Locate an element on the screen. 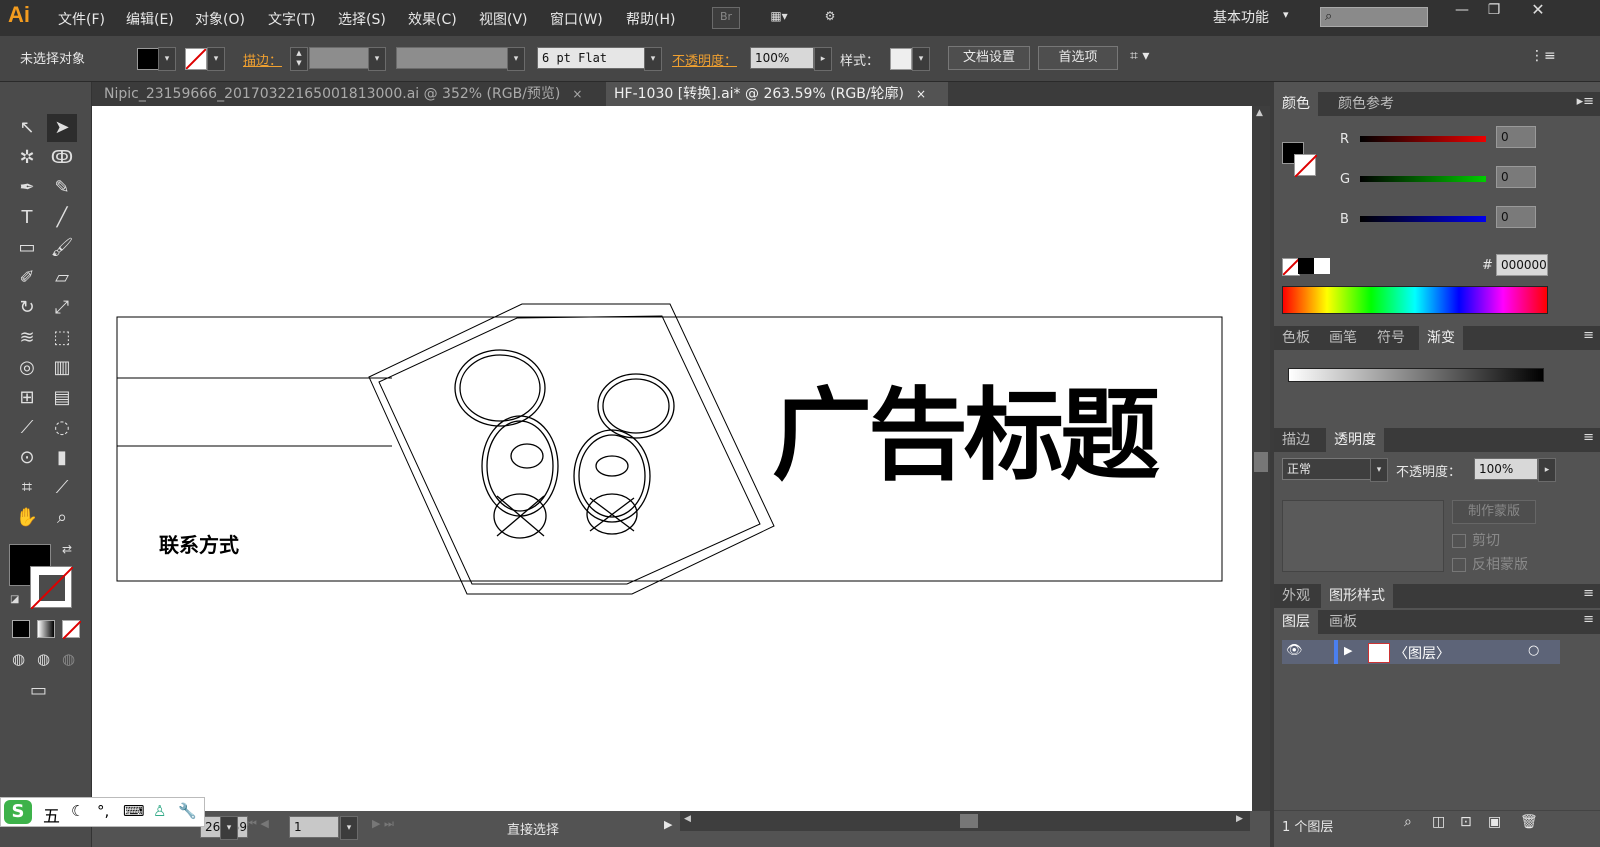  eraser-tool-icon: ▱ is located at coordinates (62, 278).